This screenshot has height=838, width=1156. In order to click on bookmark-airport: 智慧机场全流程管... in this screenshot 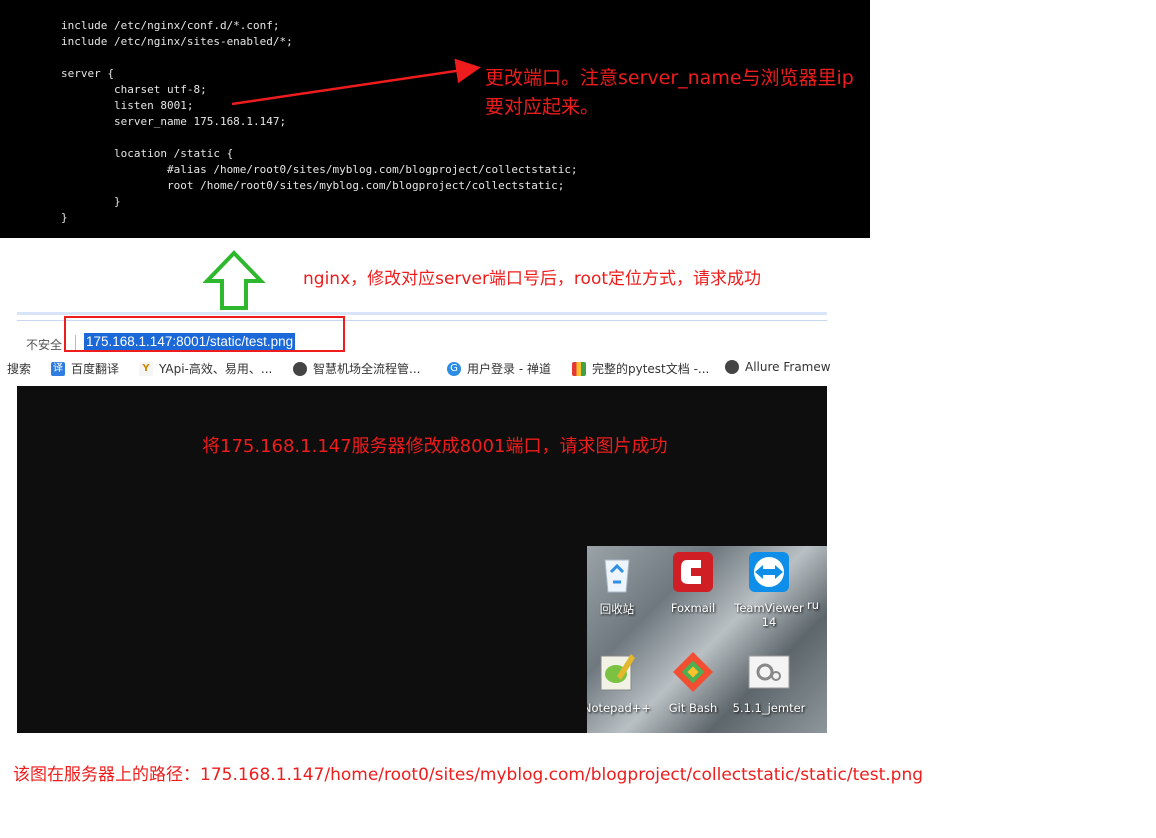, I will do `click(356, 368)`.